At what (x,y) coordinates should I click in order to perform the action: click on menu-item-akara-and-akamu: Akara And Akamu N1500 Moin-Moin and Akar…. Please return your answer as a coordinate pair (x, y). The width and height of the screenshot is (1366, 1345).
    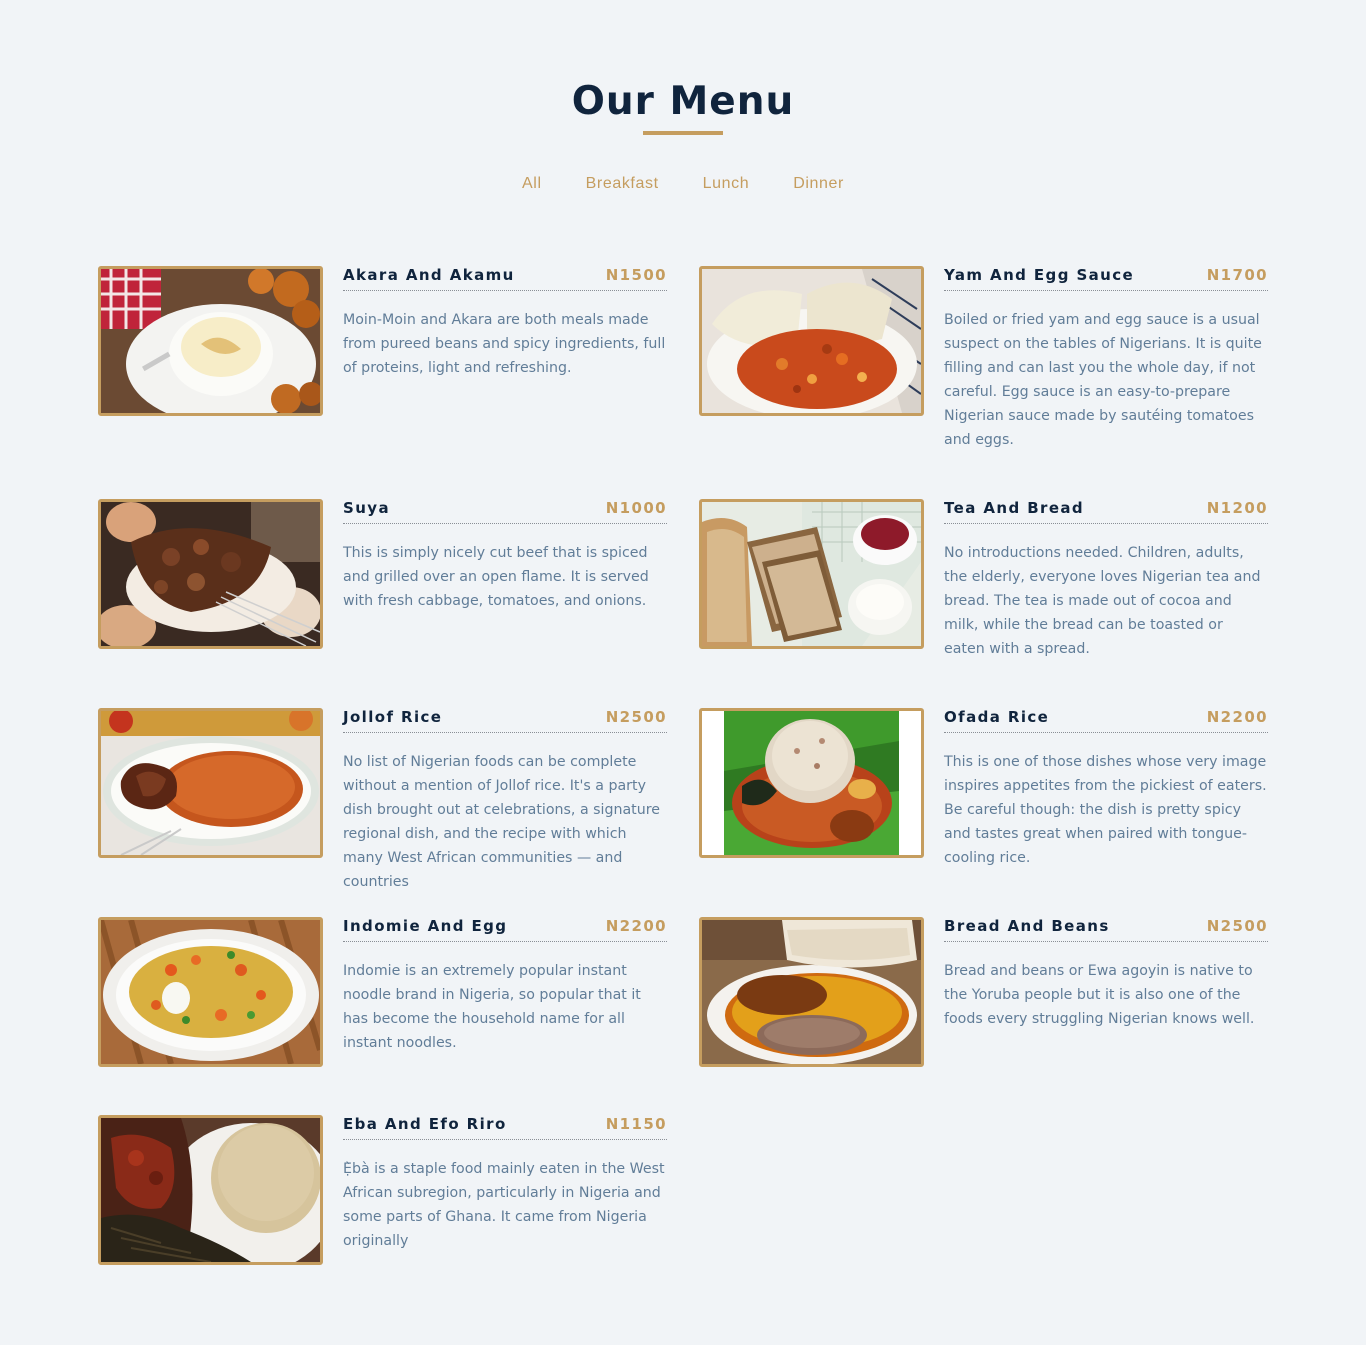
    Looking at the image, I should click on (383, 341).